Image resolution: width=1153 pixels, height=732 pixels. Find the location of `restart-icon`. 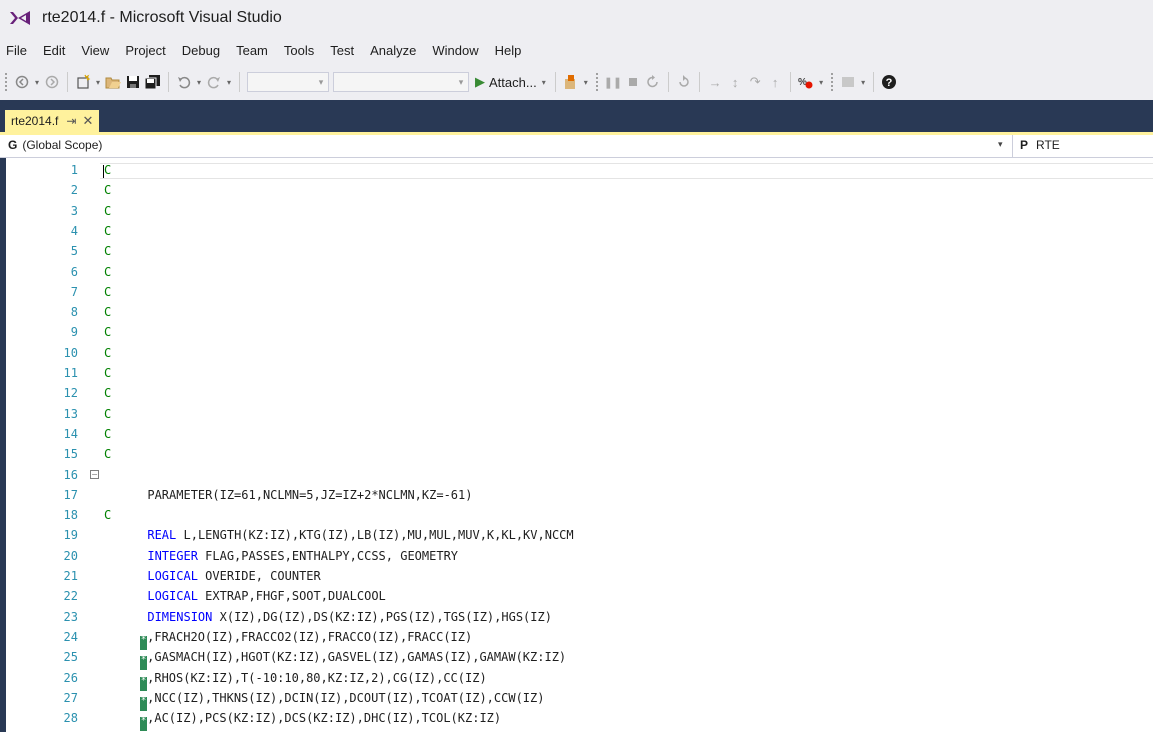

restart-icon is located at coordinates (653, 82).